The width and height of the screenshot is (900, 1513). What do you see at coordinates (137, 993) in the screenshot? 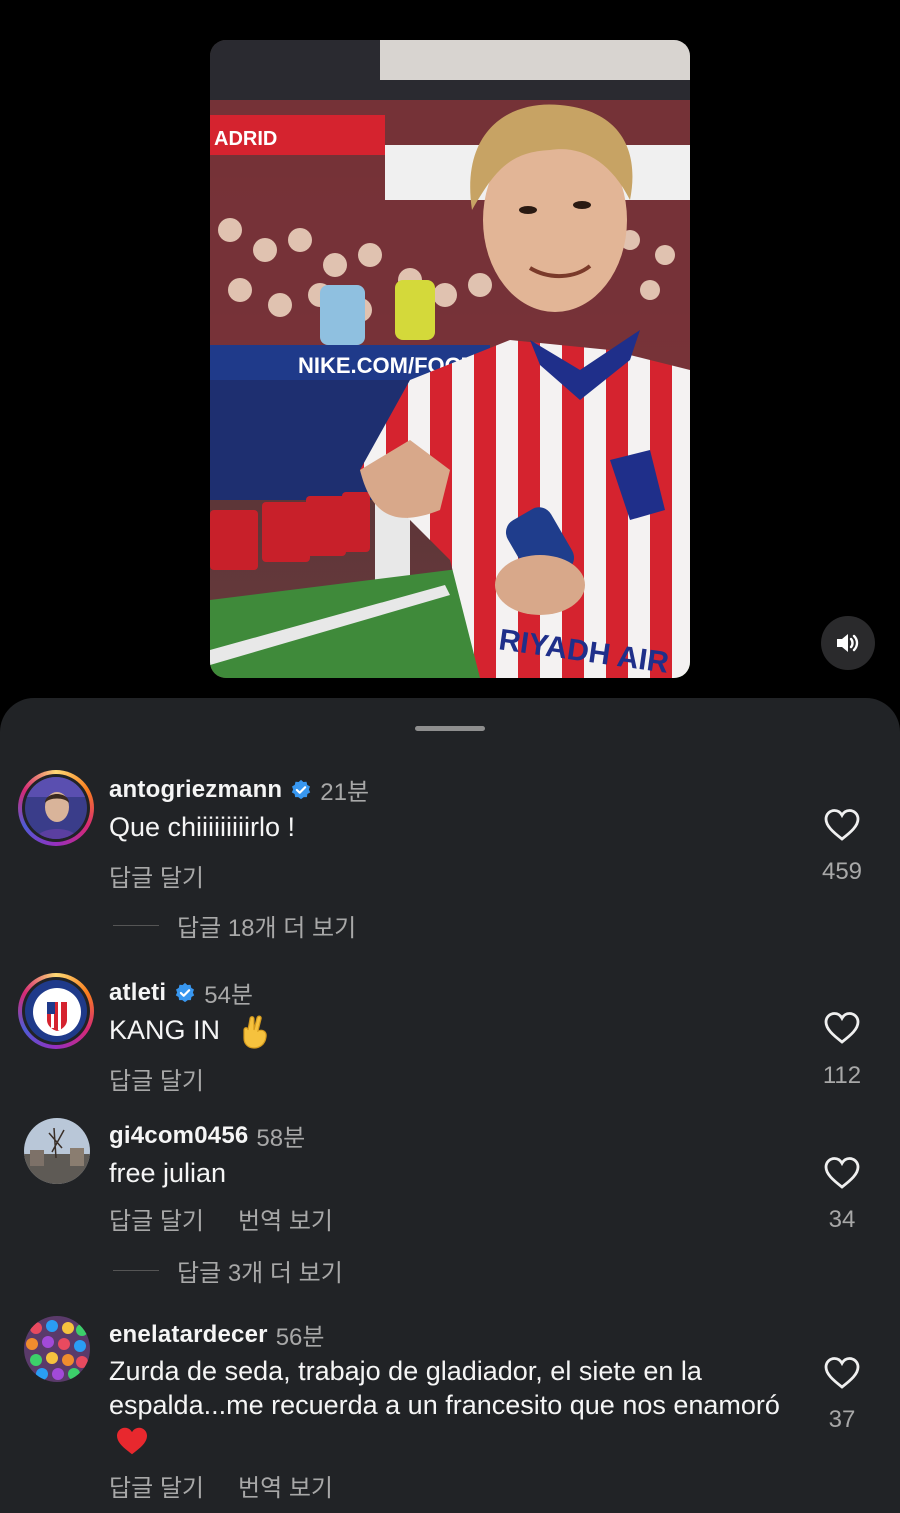
I see `comment-username: atleti` at bounding box center [137, 993].